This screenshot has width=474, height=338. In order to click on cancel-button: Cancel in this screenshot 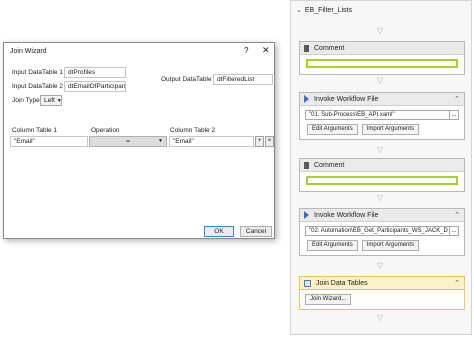, I will do `click(256, 231)`.